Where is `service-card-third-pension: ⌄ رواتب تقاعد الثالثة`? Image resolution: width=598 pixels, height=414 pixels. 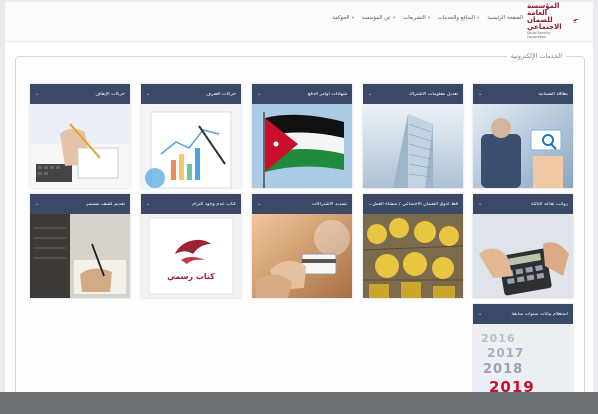
service-card-third-pension: ⌄ رواتب تقاعد الثالثة is located at coordinates (523, 246).